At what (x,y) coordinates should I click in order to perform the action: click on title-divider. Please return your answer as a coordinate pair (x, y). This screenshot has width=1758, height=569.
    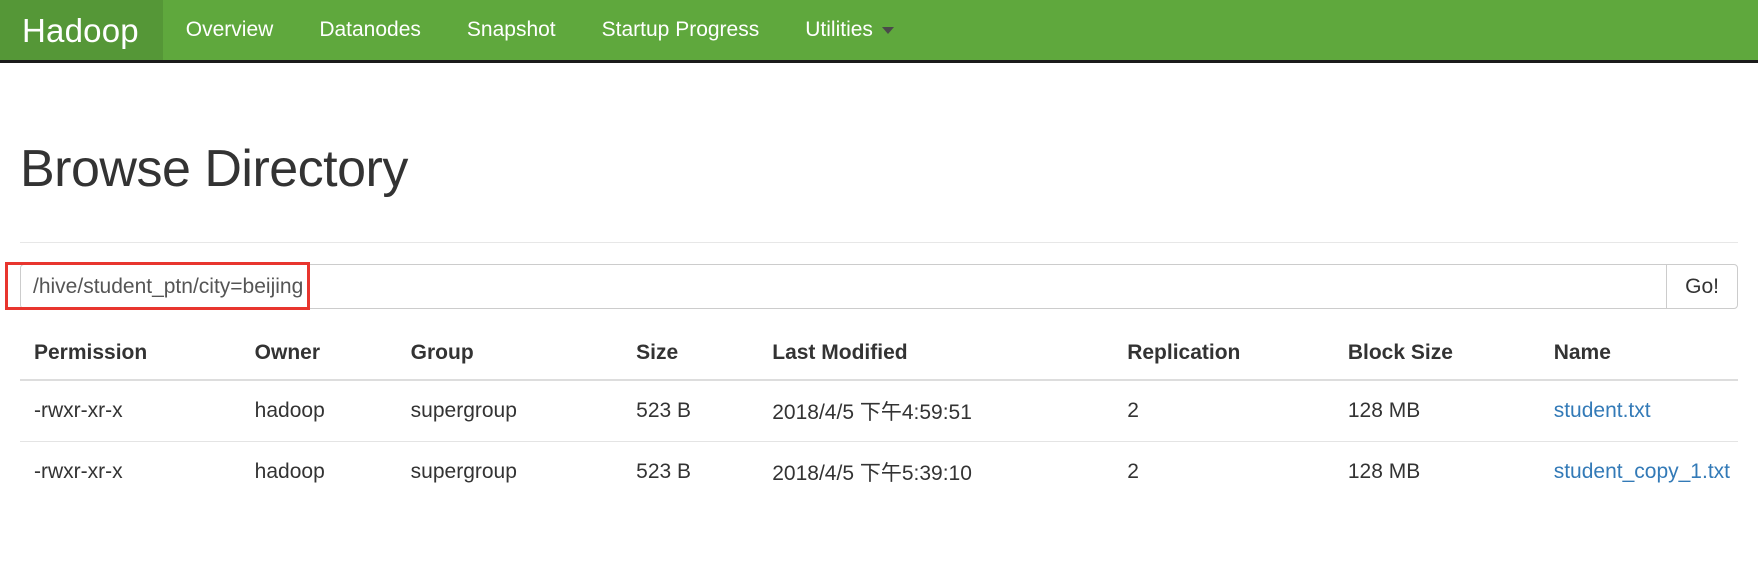
    Looking at the image, I should click on (879, 243).